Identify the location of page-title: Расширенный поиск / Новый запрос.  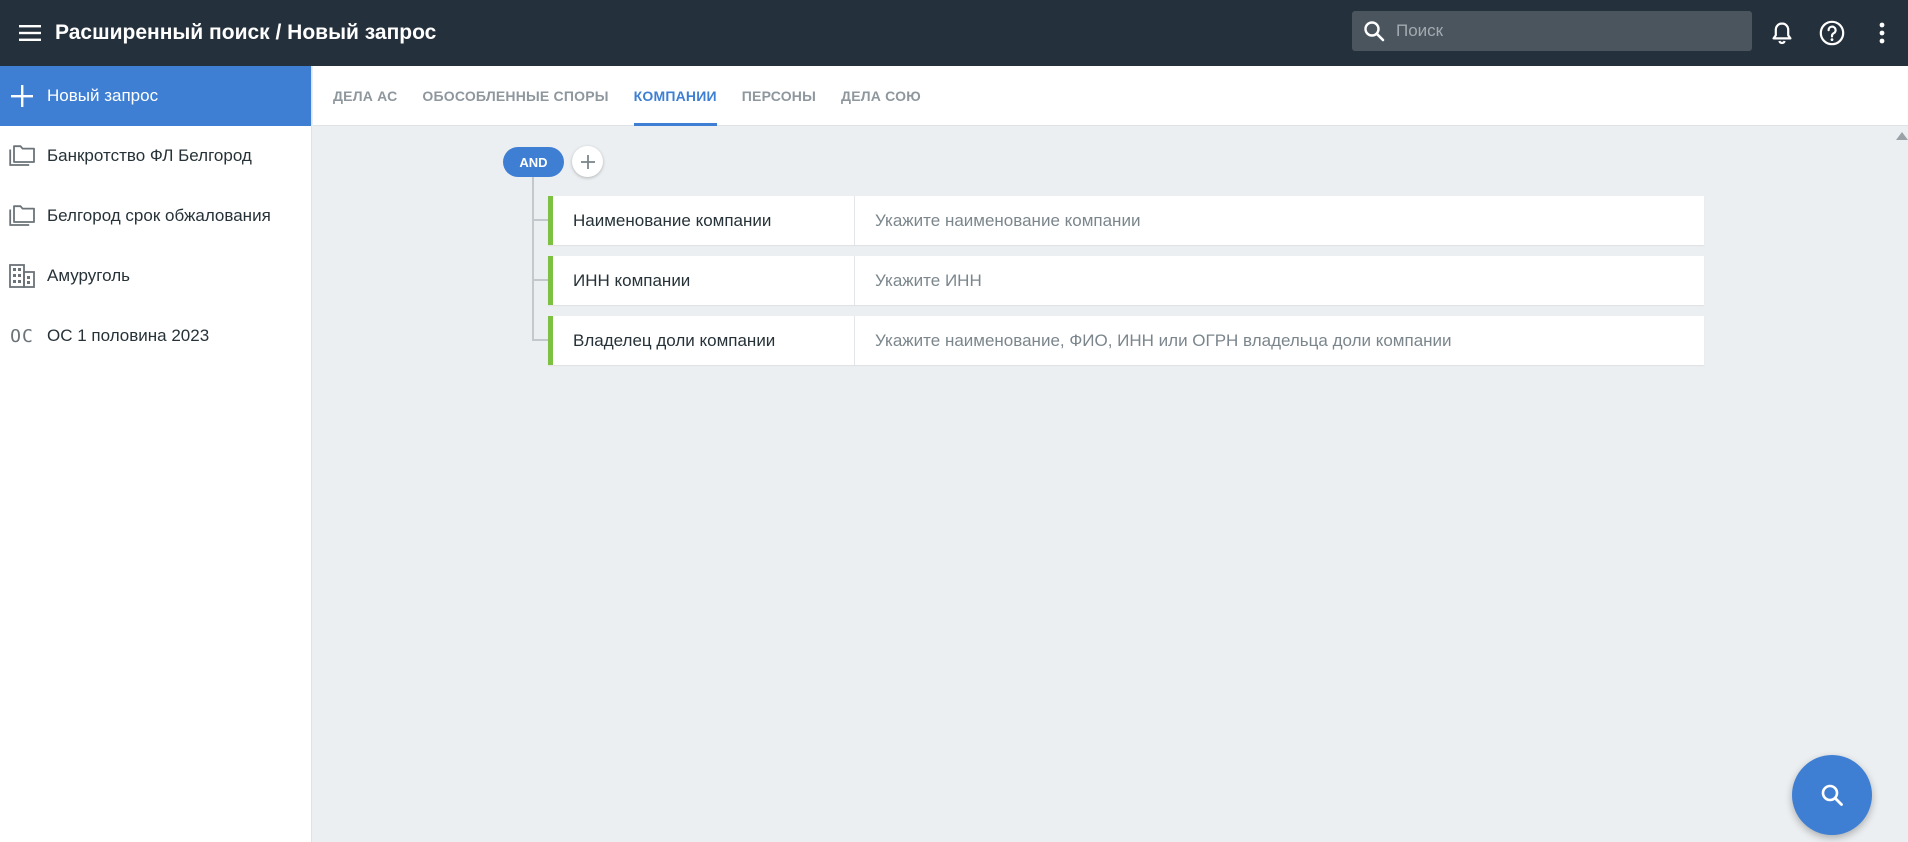
(246, 32).